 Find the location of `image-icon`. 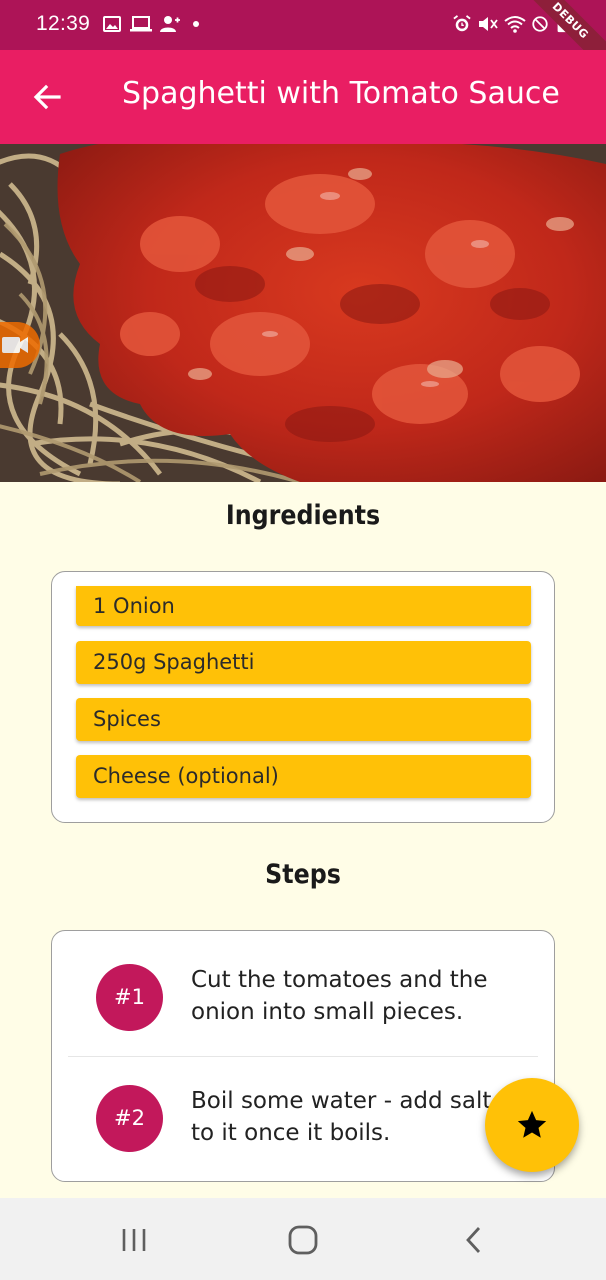

image-icon is located at coordinates (112, 24).